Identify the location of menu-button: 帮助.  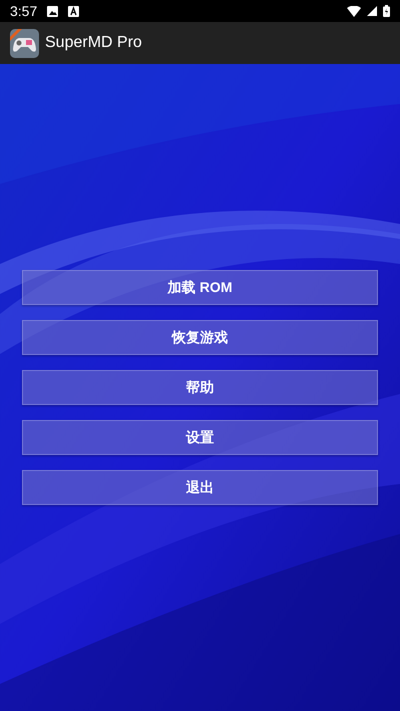
(200, 387).